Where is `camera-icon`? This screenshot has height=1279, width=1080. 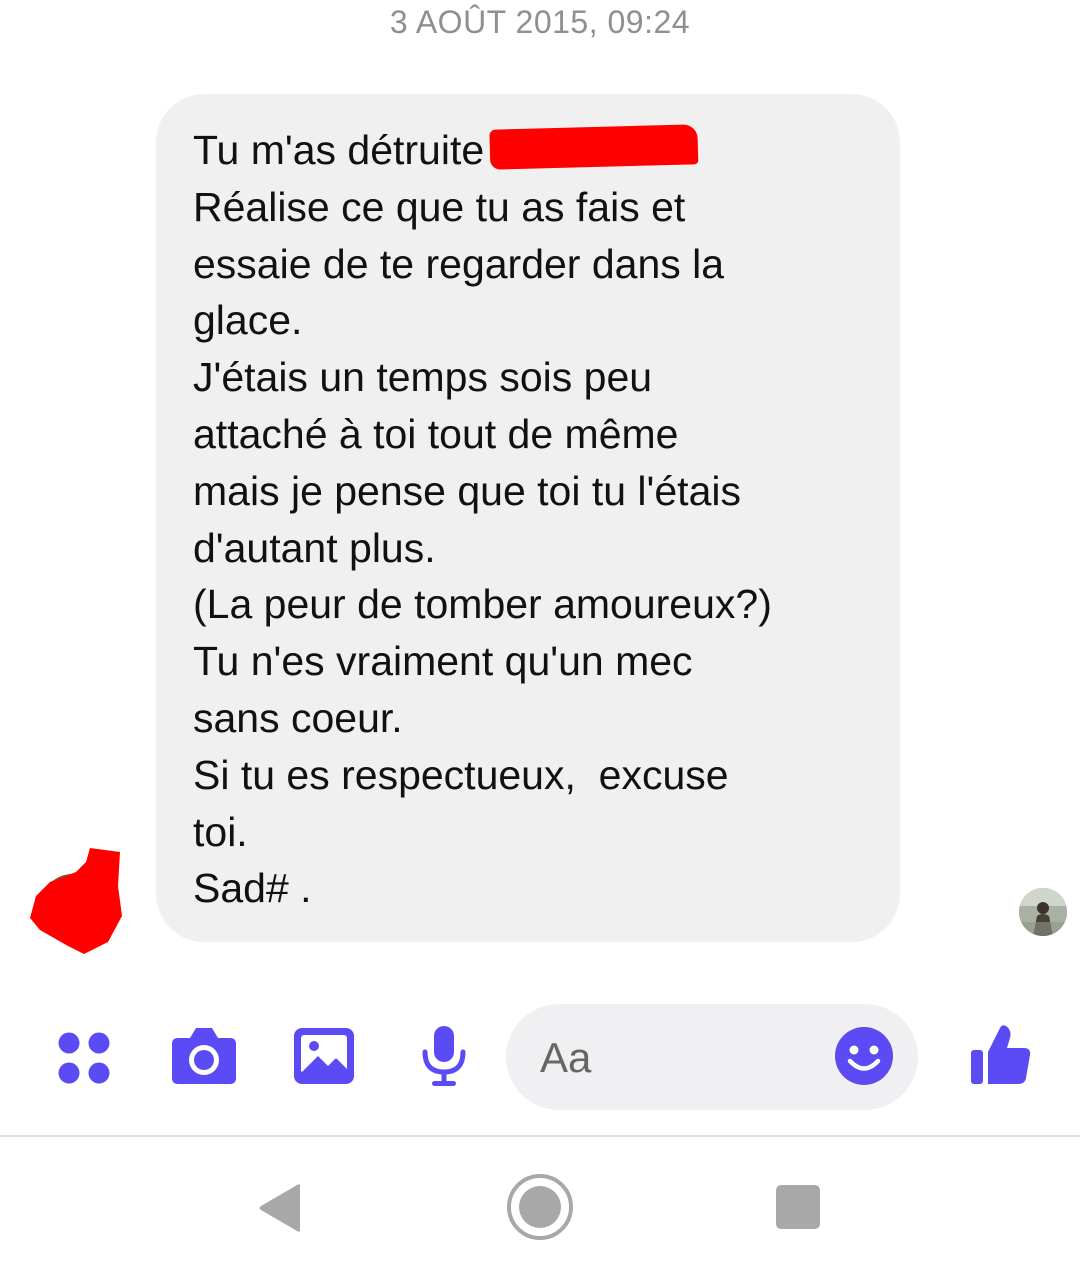 camera-icon is located at coordinates (204, 1056).